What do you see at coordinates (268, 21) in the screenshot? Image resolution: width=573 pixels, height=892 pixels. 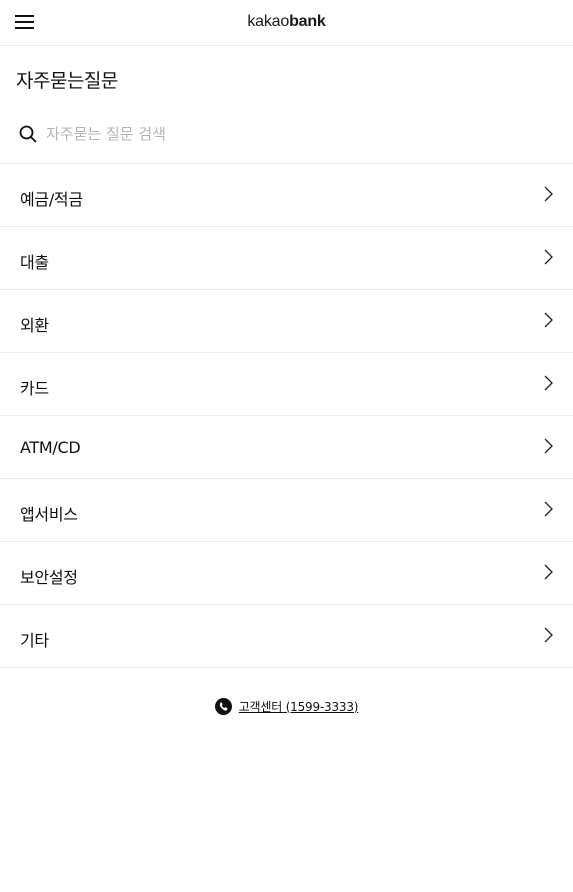 I see `logo-text-kakao: kakao` at bounding box center [268, 21].